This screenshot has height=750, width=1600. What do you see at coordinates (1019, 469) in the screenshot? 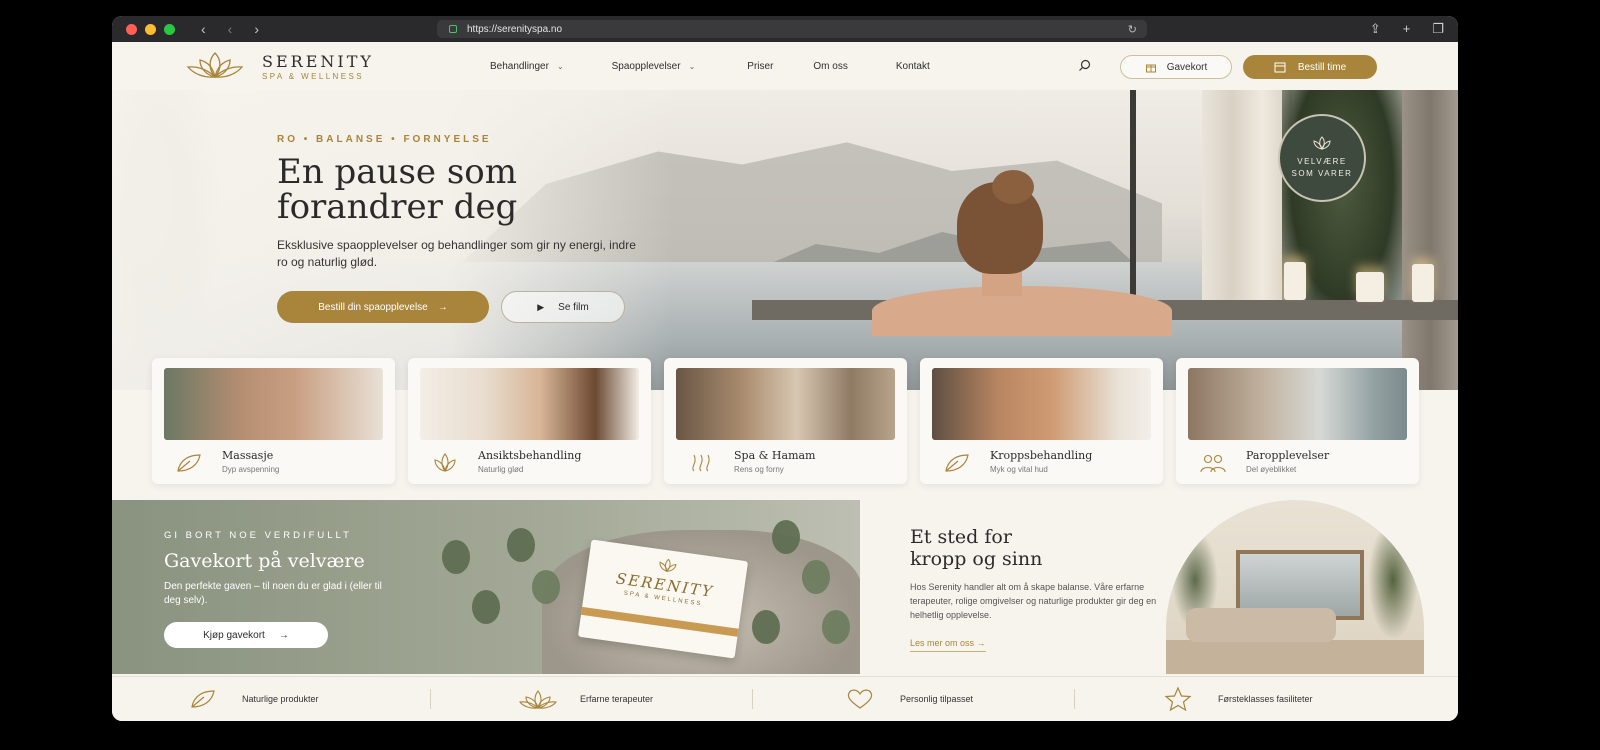
I see `card-subtitle: Myk og vital hud` at bounding box center [1019, 469].